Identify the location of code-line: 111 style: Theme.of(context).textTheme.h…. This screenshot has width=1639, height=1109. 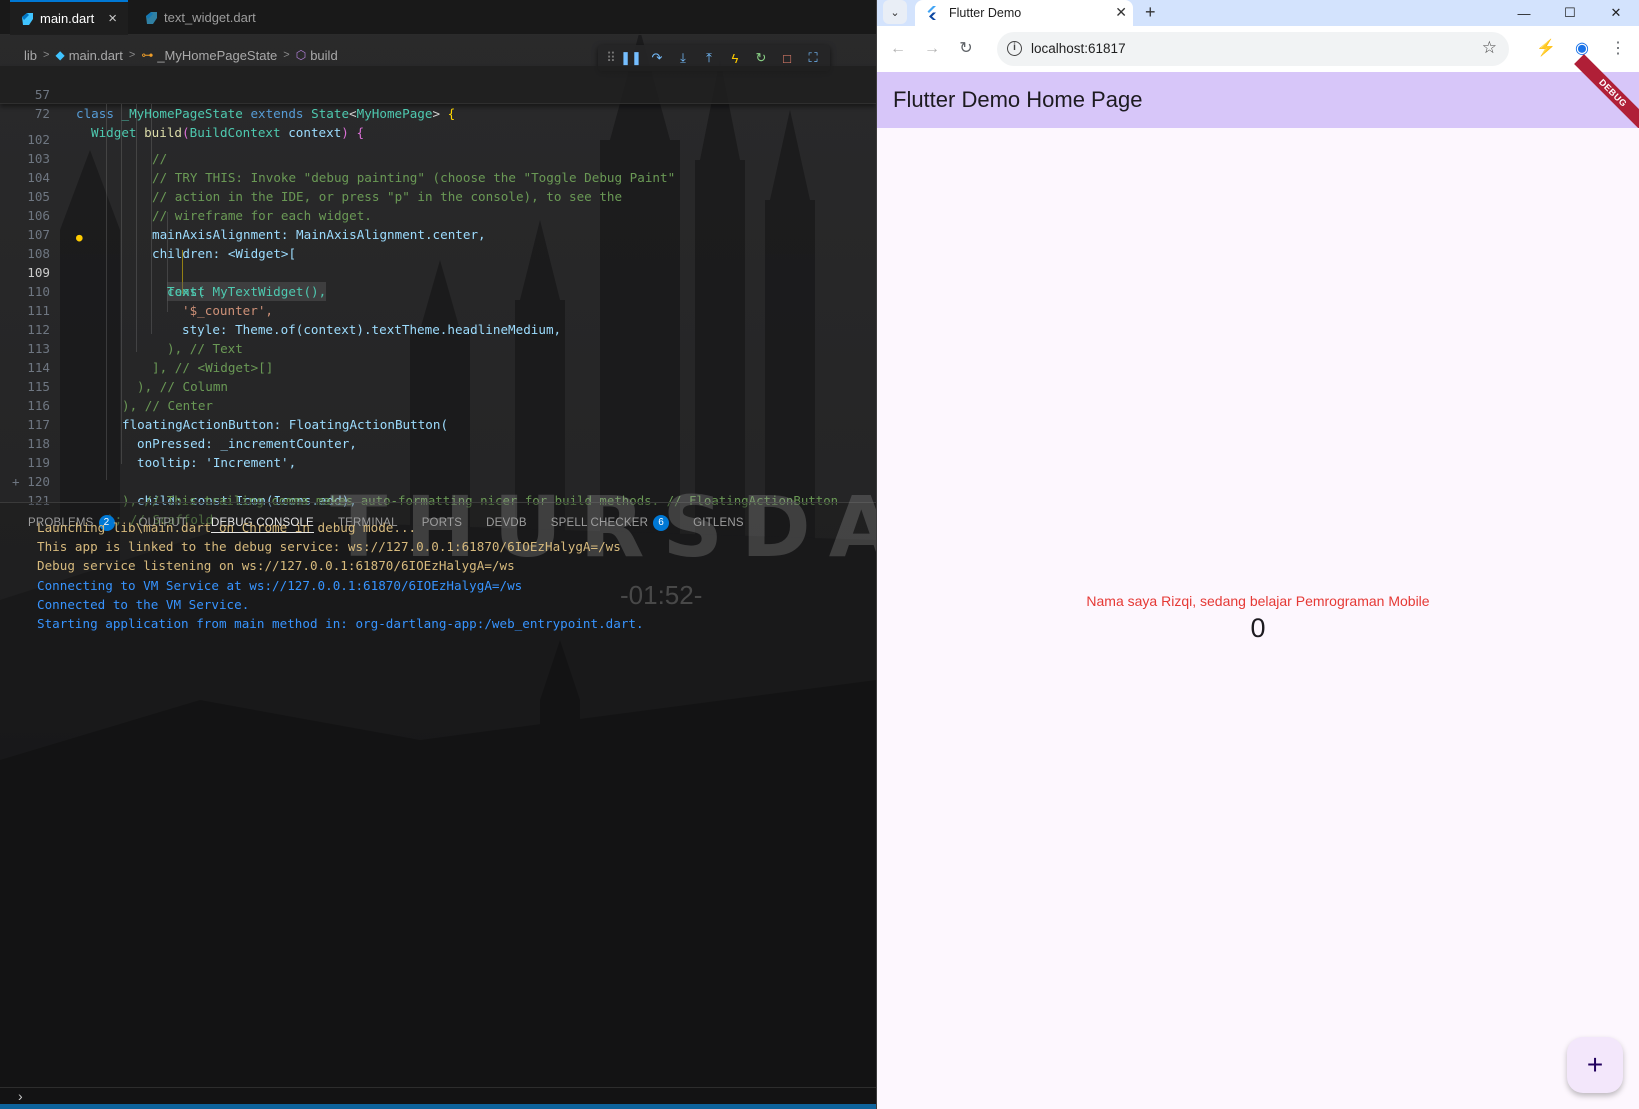
(438, 309).